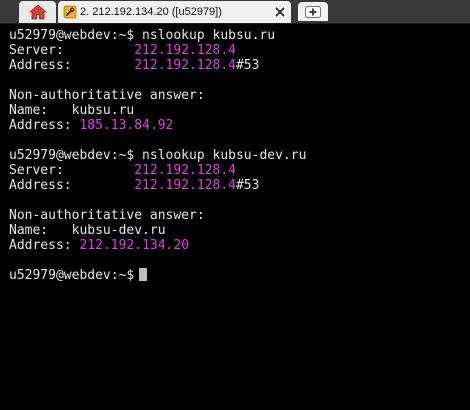 This screenshot has height=410, width=470. What do you see at coordinates (142, 35) in the screenshot?
I see `terminal-line: u52979@webdev:~$ nslookup kubsu.ru` at bounding box center [142, 35].